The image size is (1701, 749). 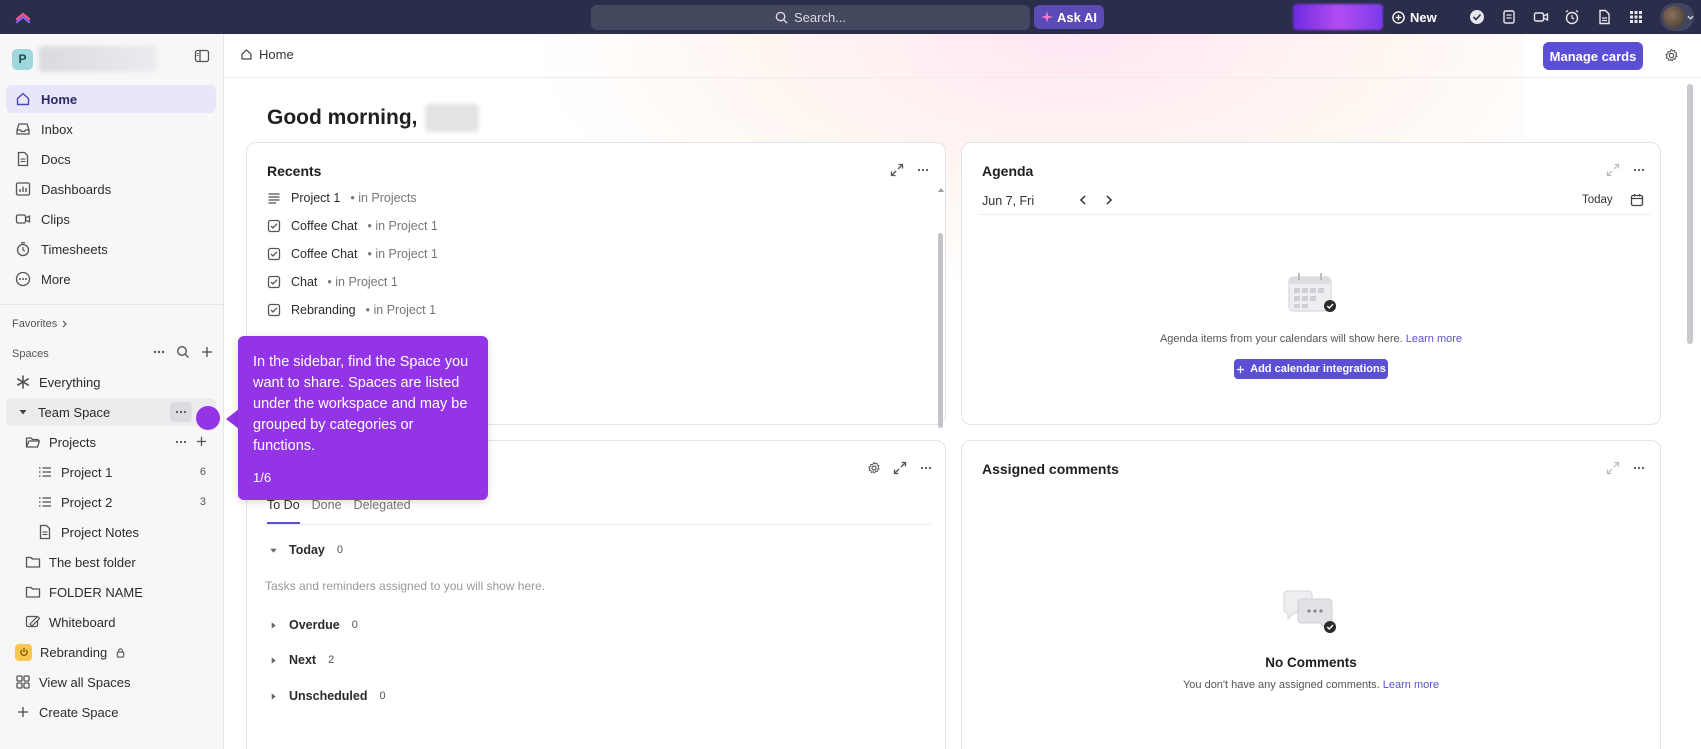 I want to click on top-bar: Search... Ask AI New, so click(x=850, y=17).